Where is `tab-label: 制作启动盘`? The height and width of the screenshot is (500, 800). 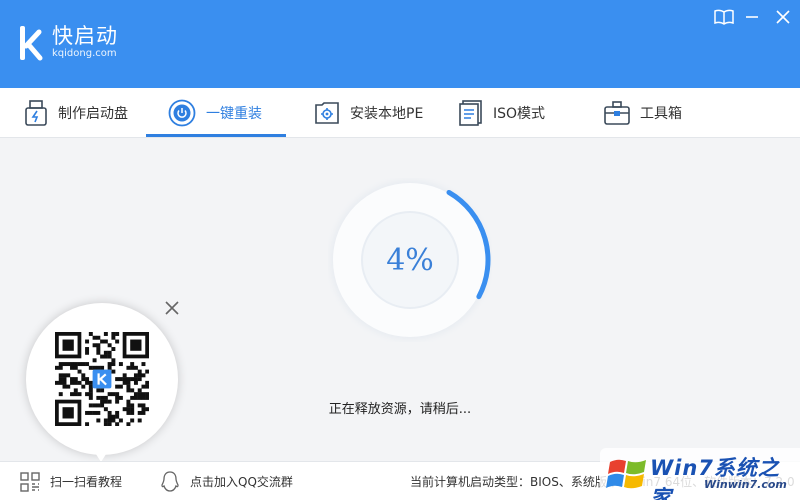 tab-label: 制作启动盘 is located at coordinates (93, 114).